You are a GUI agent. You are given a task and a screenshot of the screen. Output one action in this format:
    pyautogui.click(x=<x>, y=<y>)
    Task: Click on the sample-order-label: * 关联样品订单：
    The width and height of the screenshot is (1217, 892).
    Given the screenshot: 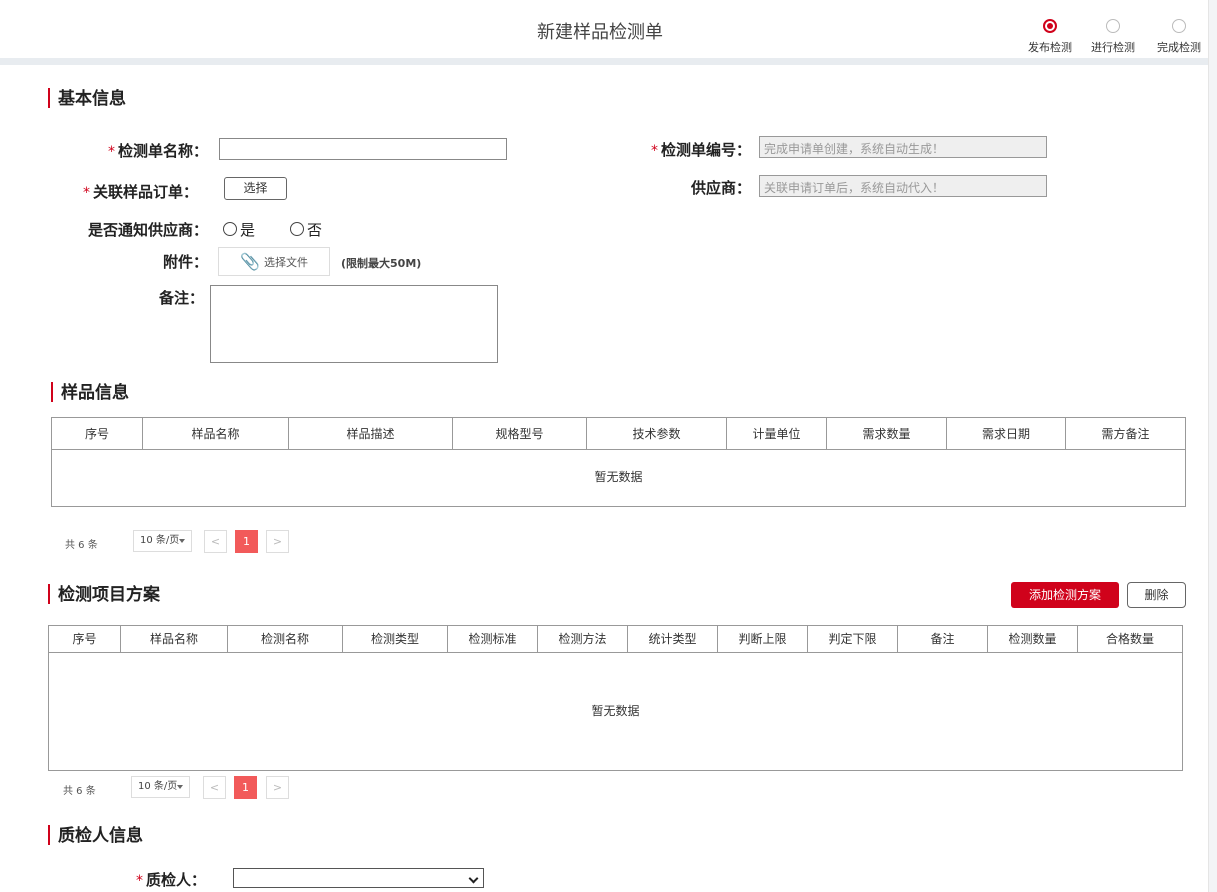 What is the action you would take?
    pyautogui.click(x=119, y=191)
    